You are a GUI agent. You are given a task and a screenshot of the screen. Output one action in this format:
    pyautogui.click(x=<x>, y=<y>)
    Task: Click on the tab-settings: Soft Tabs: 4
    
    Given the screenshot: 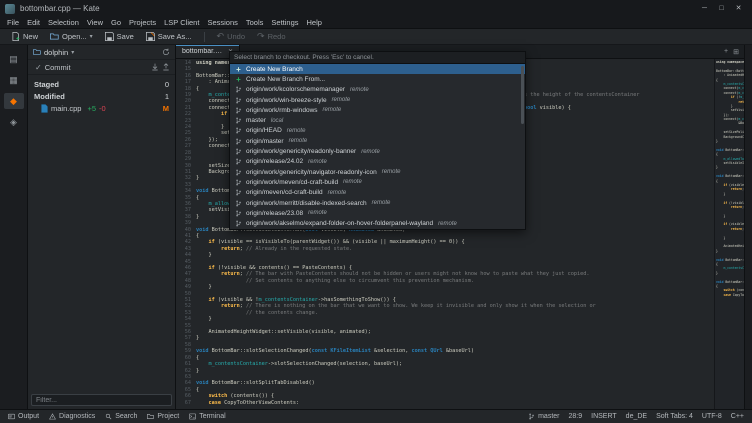 What is the action you would take?
    pyautogui.click(x=674, y=416)
    